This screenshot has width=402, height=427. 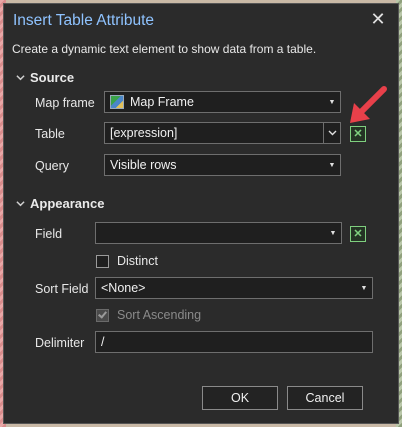 I want to click on sort-field-label: Sort Field, so click(x=62, y=289).